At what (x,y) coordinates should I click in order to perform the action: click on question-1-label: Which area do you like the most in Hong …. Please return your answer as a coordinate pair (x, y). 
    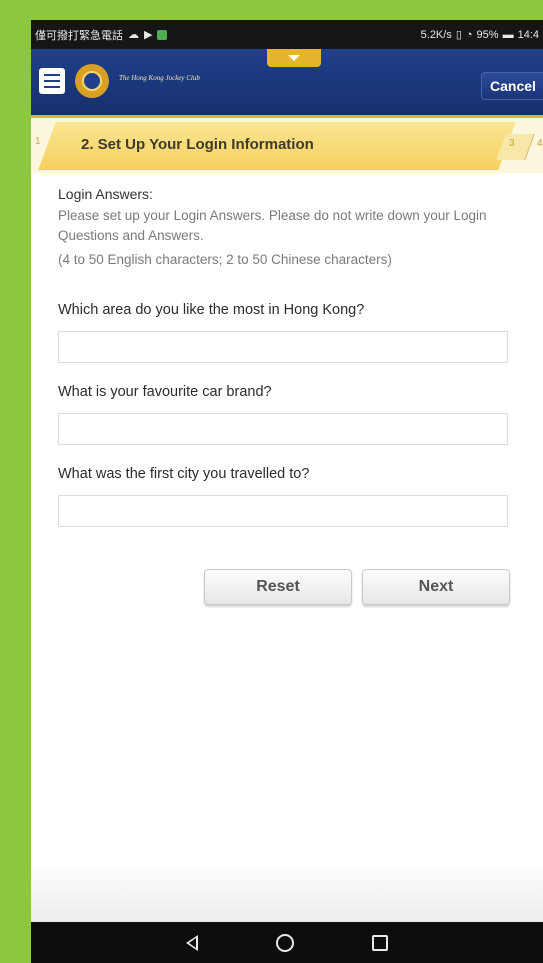
    Looking at the image, I should click on (211, 310).